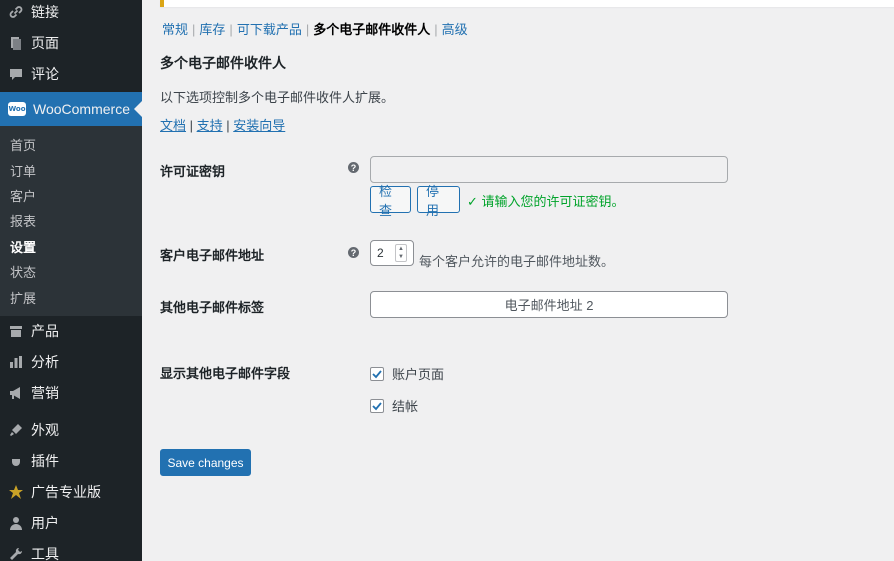  I want to click on tab-inventory: 库存, so click(212, 29).